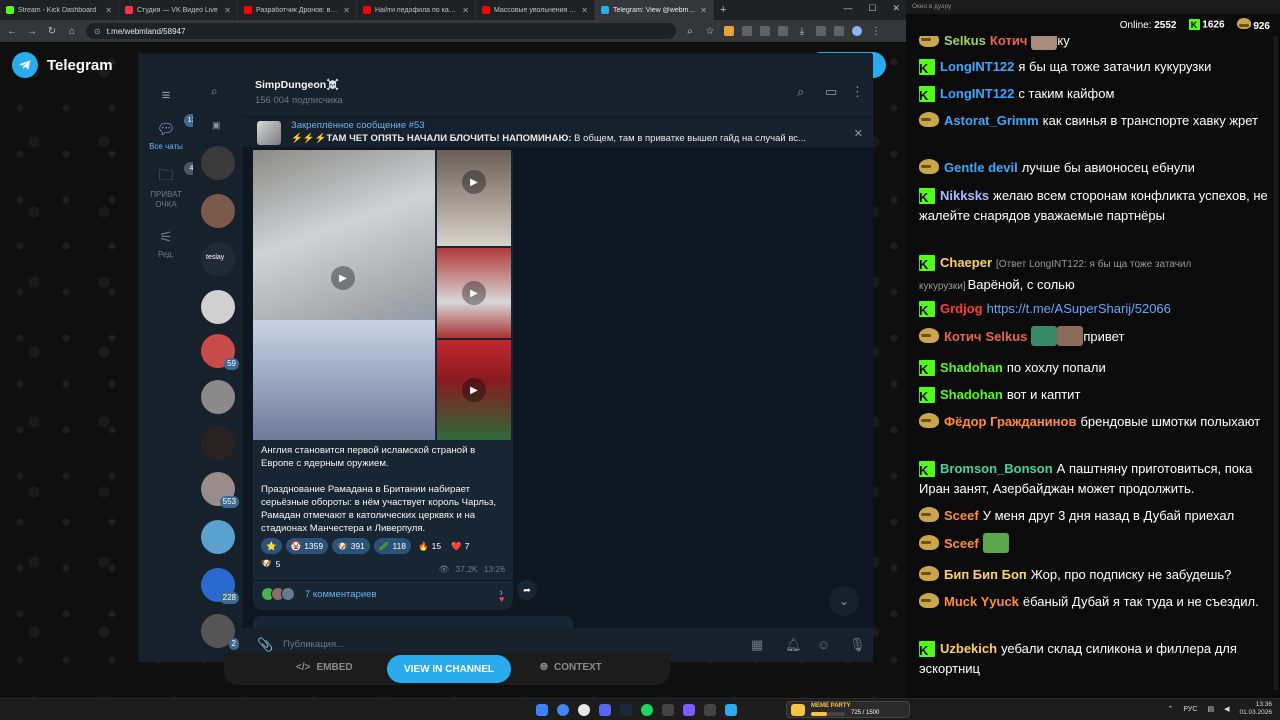 This screenshot has height=720, width=1280. Describe the element at coordinates (981, 167) in the screenshot. I see `chat-username: Gentle devil` at that location.